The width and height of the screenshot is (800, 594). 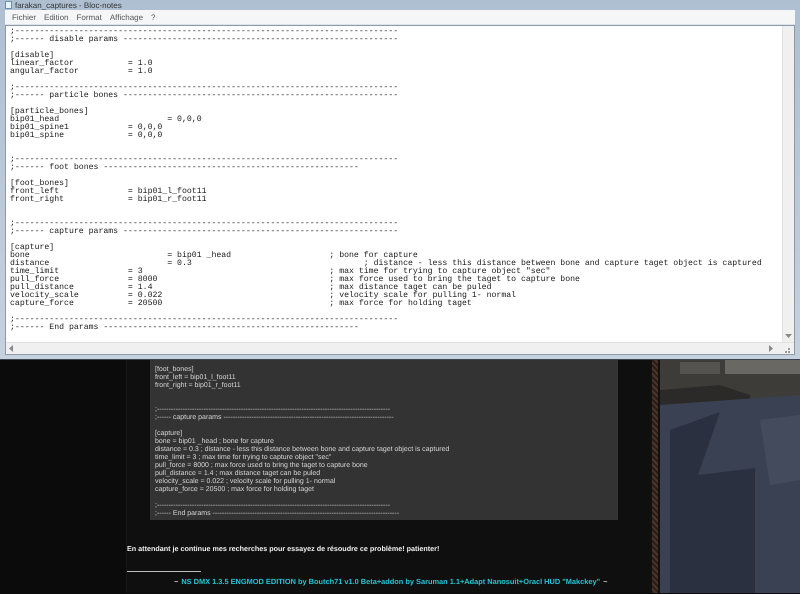 I want to click on code-line: [particle_bones], so click(x=50, y=112).